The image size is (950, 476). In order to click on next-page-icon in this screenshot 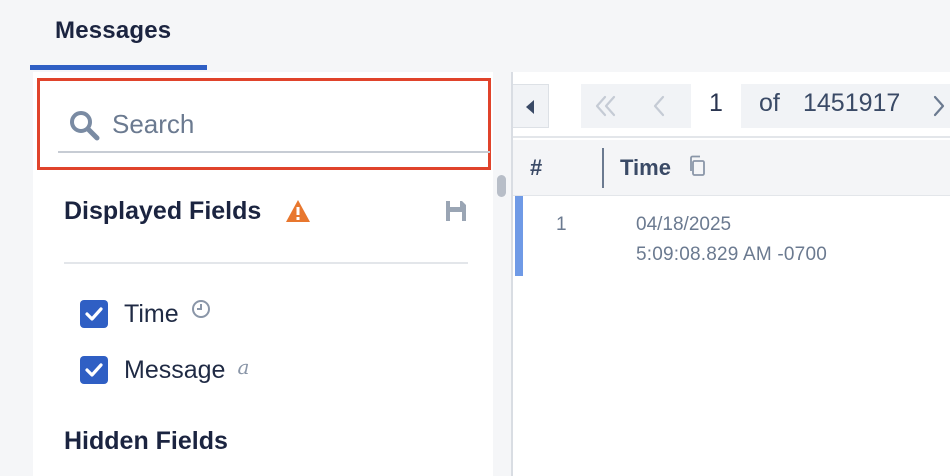, I will do `click(939, 106)`.